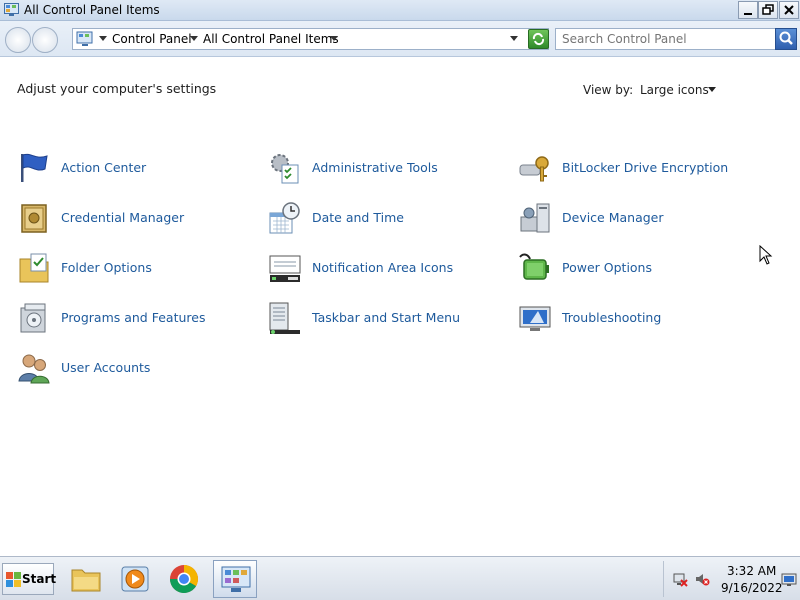 The height and width of the screenshot is (600, 800). What do you see at coordinates (611, 317) in the screenshot?
I see `item-label: Troubleshooting` at bounding box center [611, 317].